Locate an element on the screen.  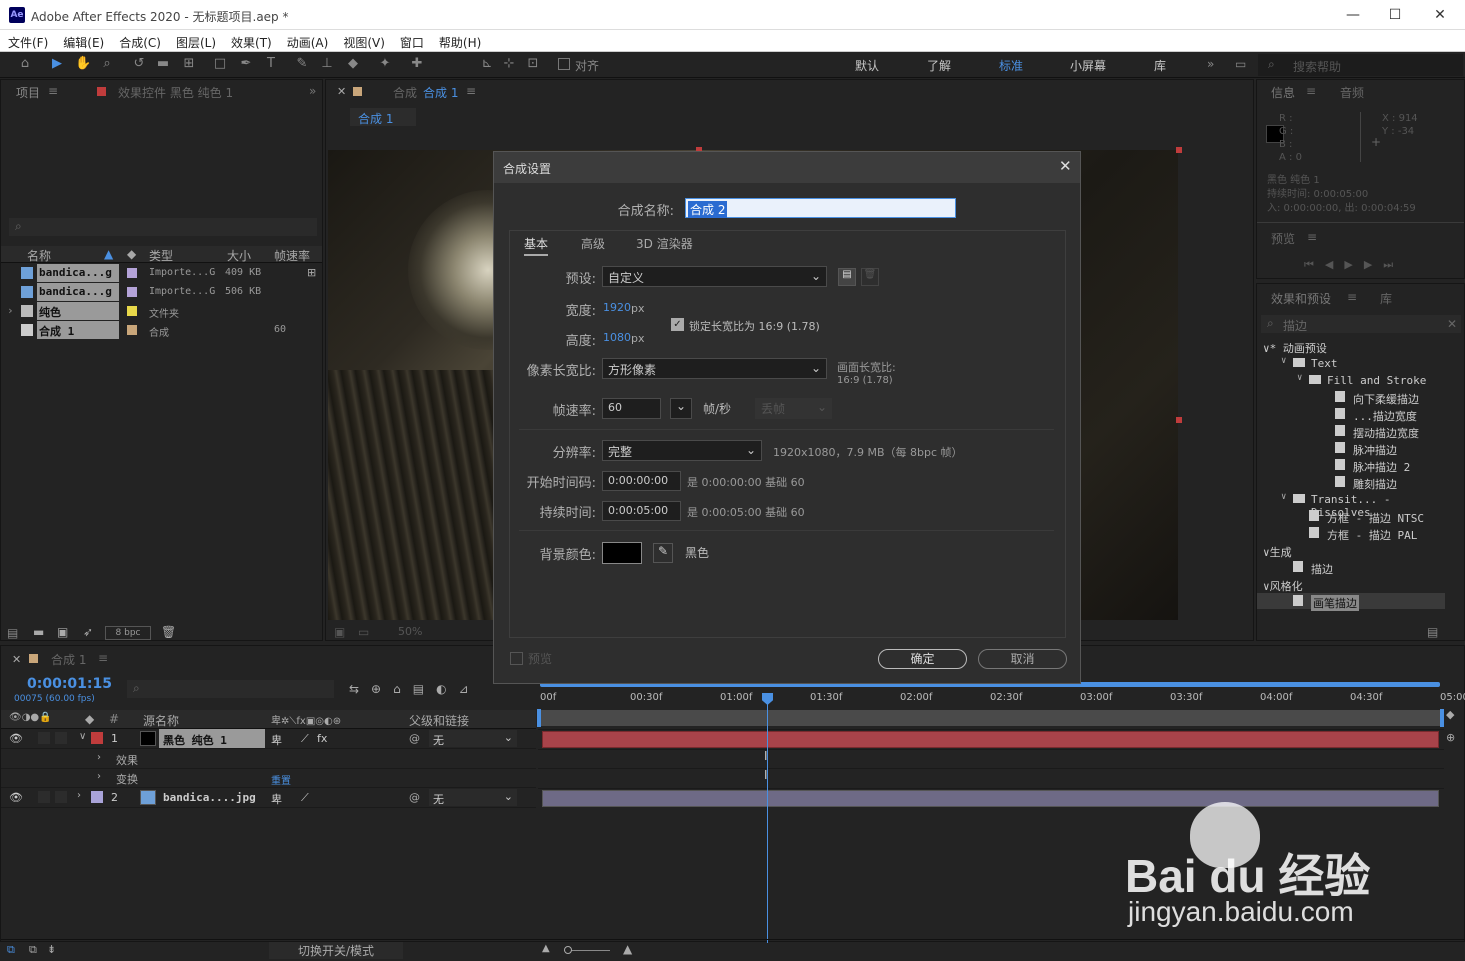
render-icon: ➶ is located at coordinates (88, 632).